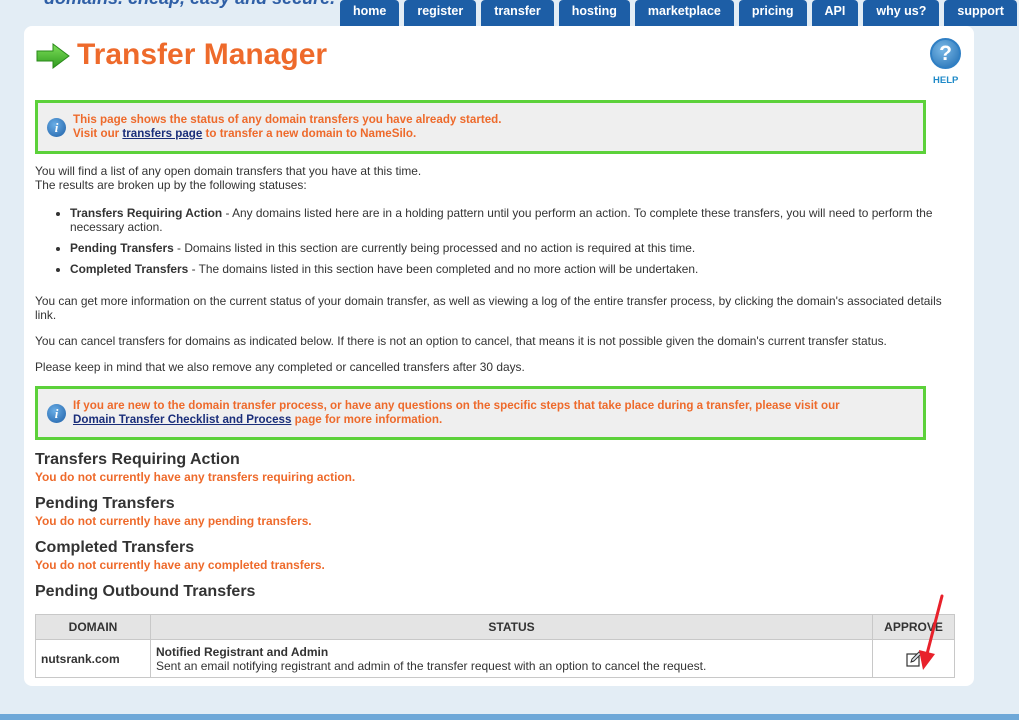 This screenshot has height=720, width=1019. I want to click on nav-api: API, so click(835, 13).